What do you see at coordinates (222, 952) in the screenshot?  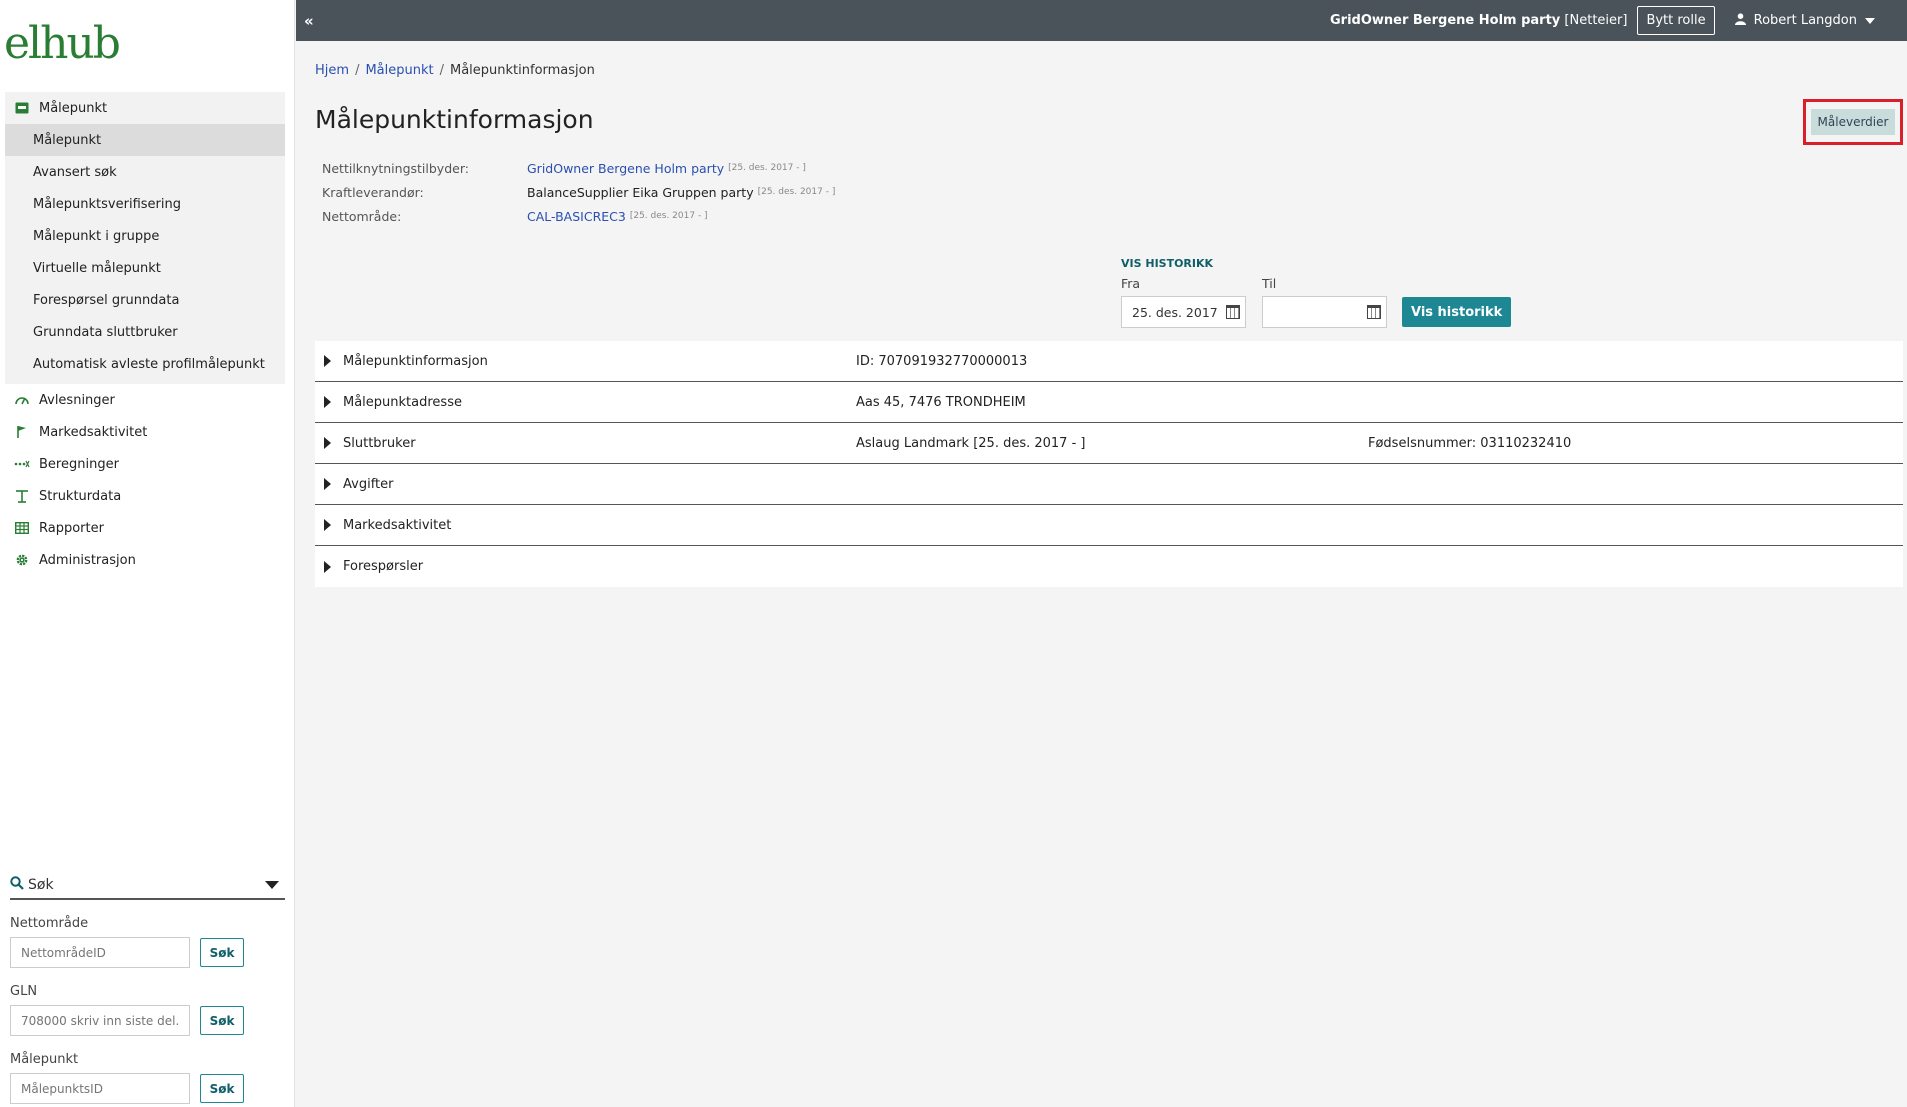 I see `nettomrade-search-button: Søk` at bounding box center [222, 952].